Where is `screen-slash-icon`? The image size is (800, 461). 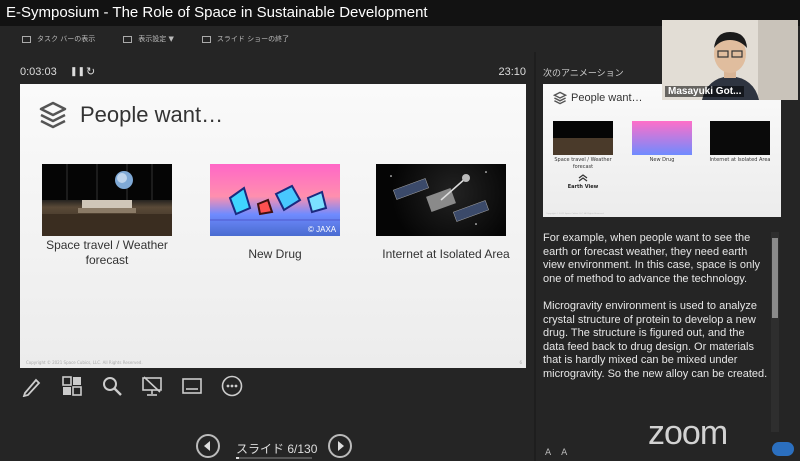 screen-slash-icon is located at coordinates (152, 386).